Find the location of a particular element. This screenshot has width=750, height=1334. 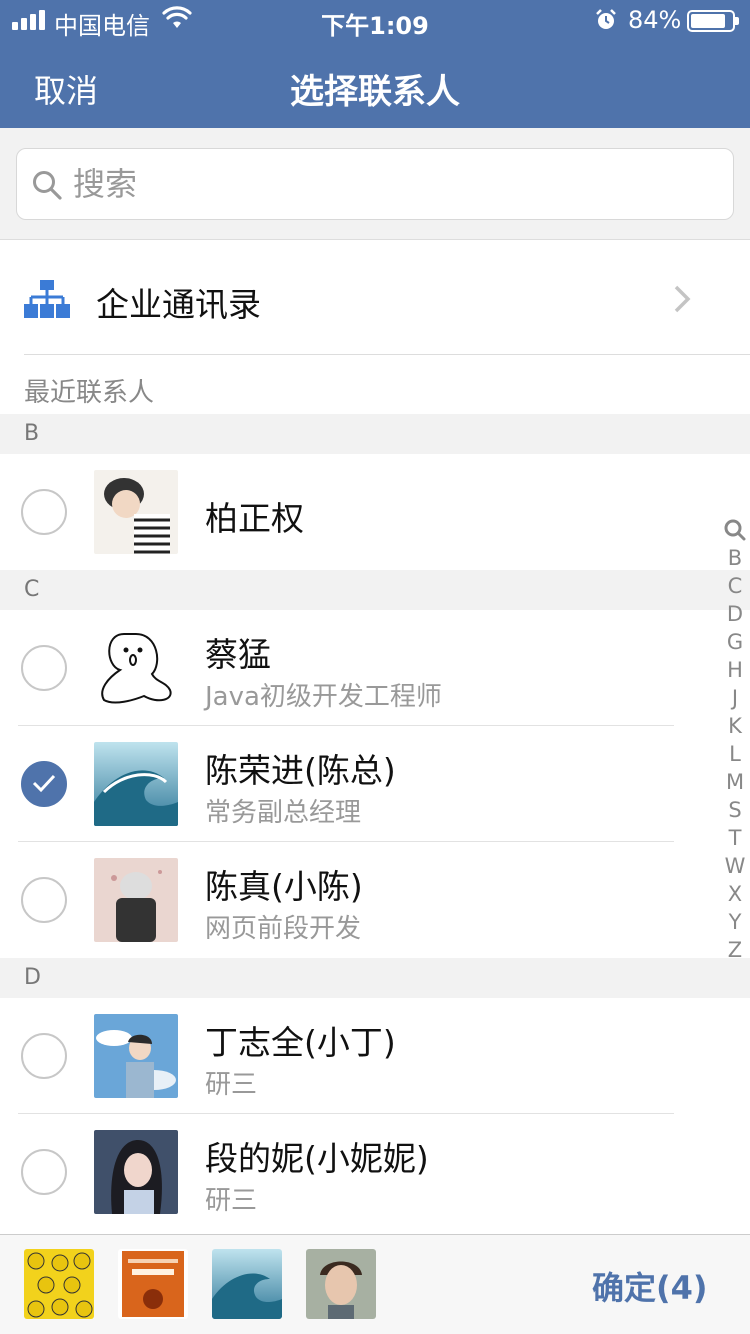

header-bar: 中国电信 下午1:09 84% 取消 选择联系人 is located at coordinates (375, 64).